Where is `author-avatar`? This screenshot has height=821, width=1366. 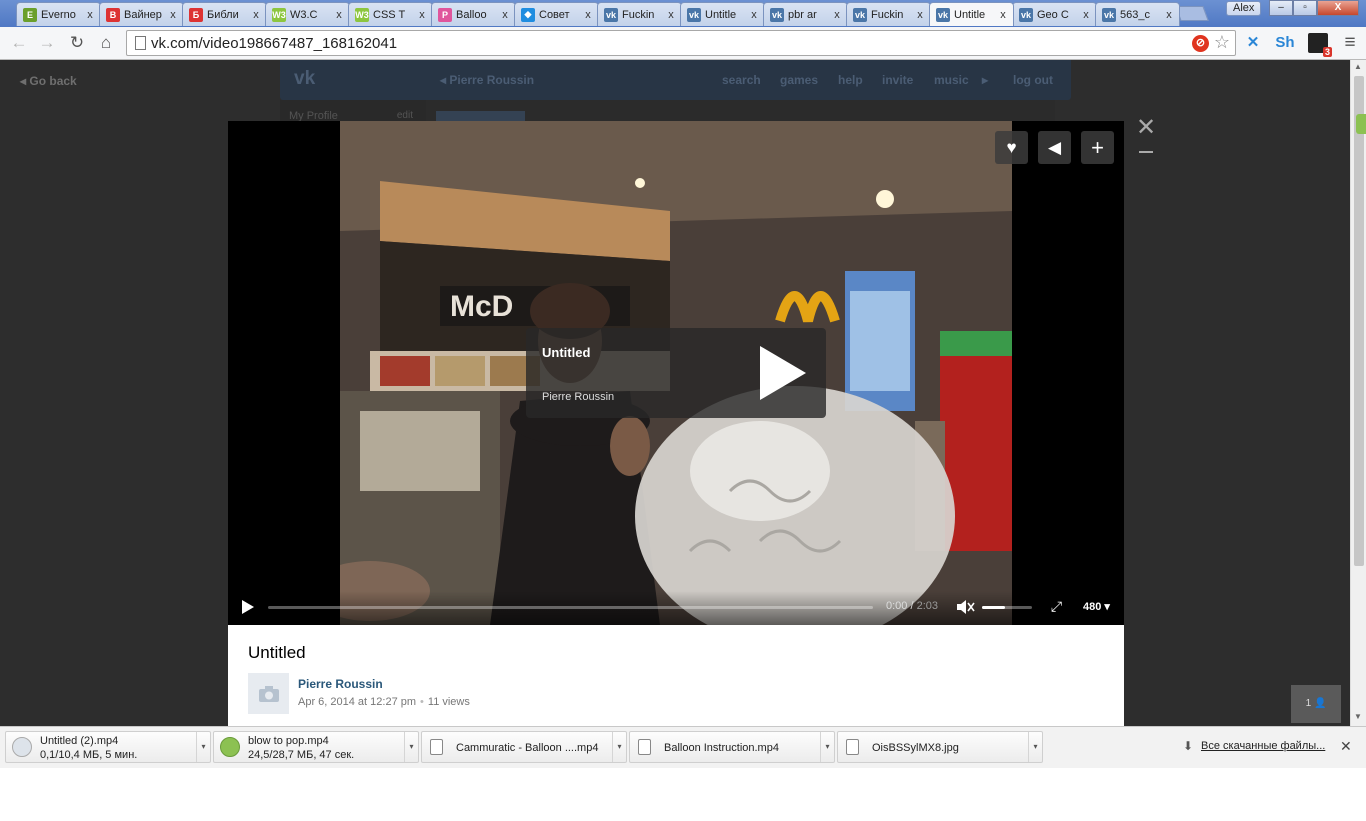 author-avatar is located at coordinates (268, 693).